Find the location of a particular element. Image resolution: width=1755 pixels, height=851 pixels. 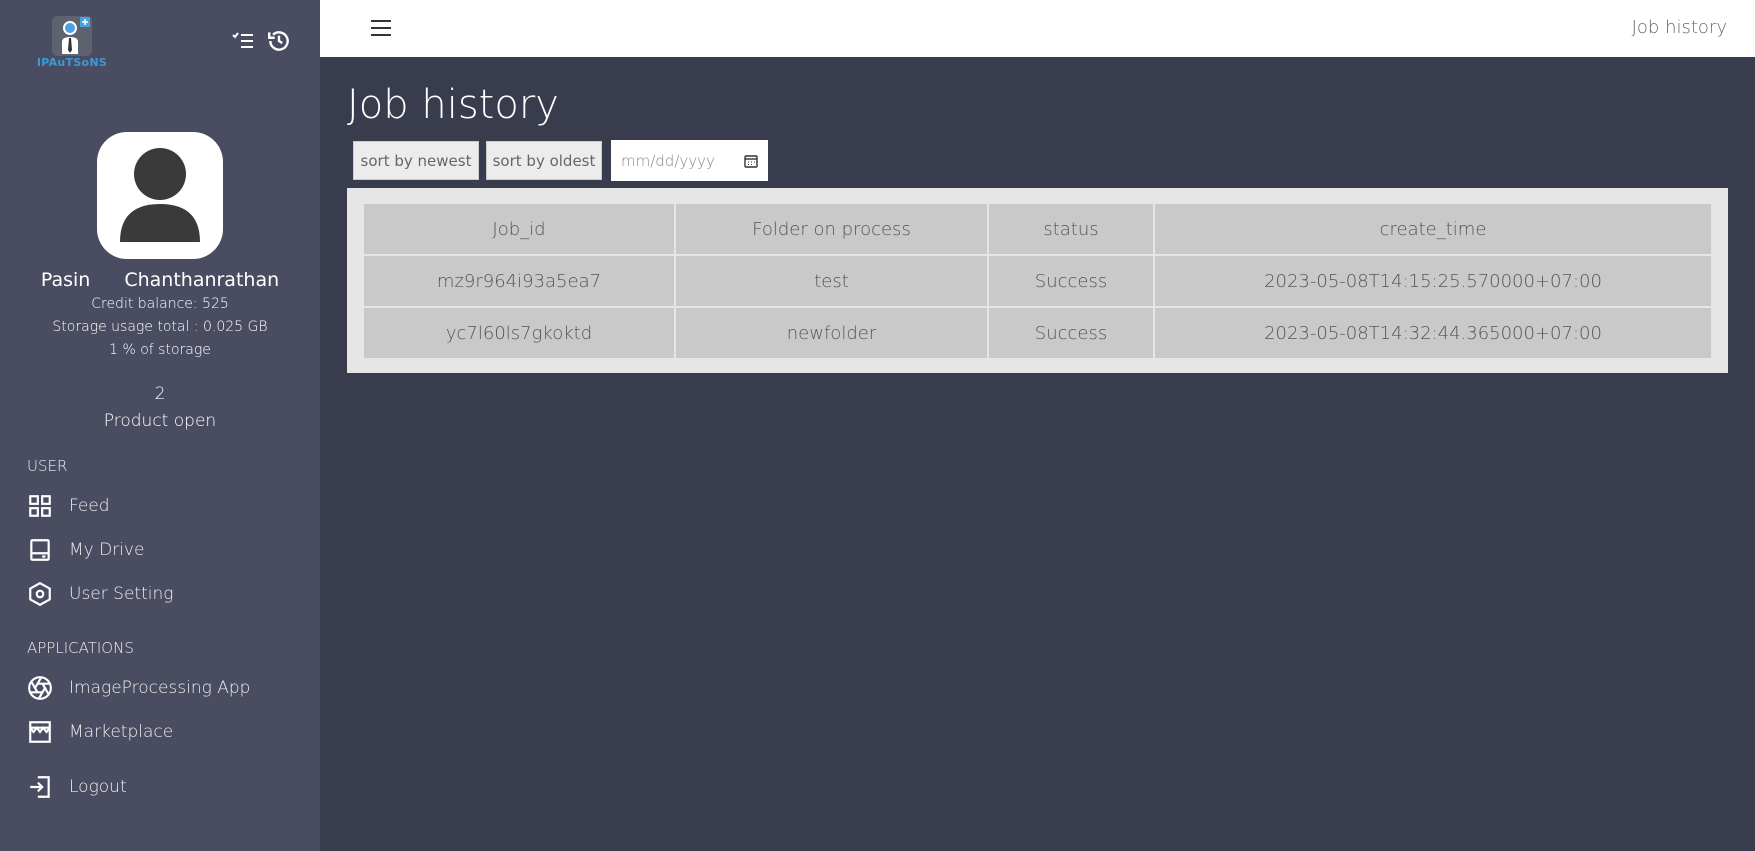

header-folder: Folder on process is located at coordinates (831, 229).